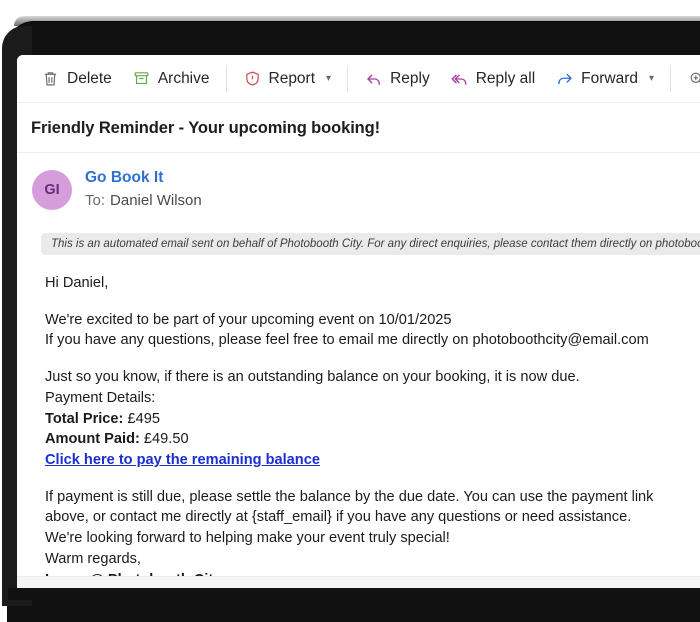  I want to click on recipient-line: To: Daniel Wilson, so click(143, 201).